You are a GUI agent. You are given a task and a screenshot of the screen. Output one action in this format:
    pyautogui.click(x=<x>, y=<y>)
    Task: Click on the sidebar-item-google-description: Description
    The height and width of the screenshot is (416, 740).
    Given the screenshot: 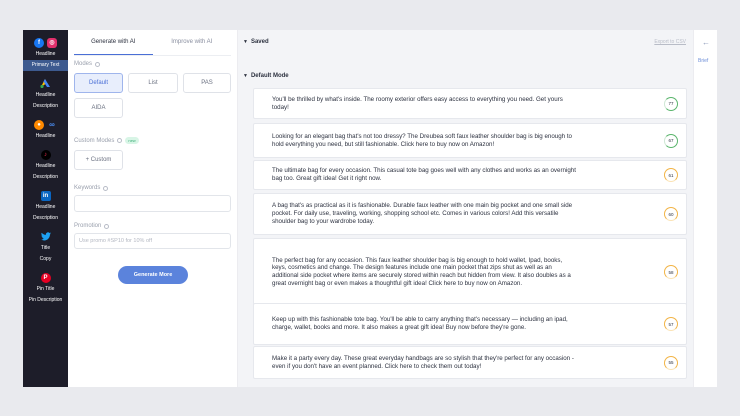 What is the action you would take?
    pyautogui.click(x=45, y=106)
    